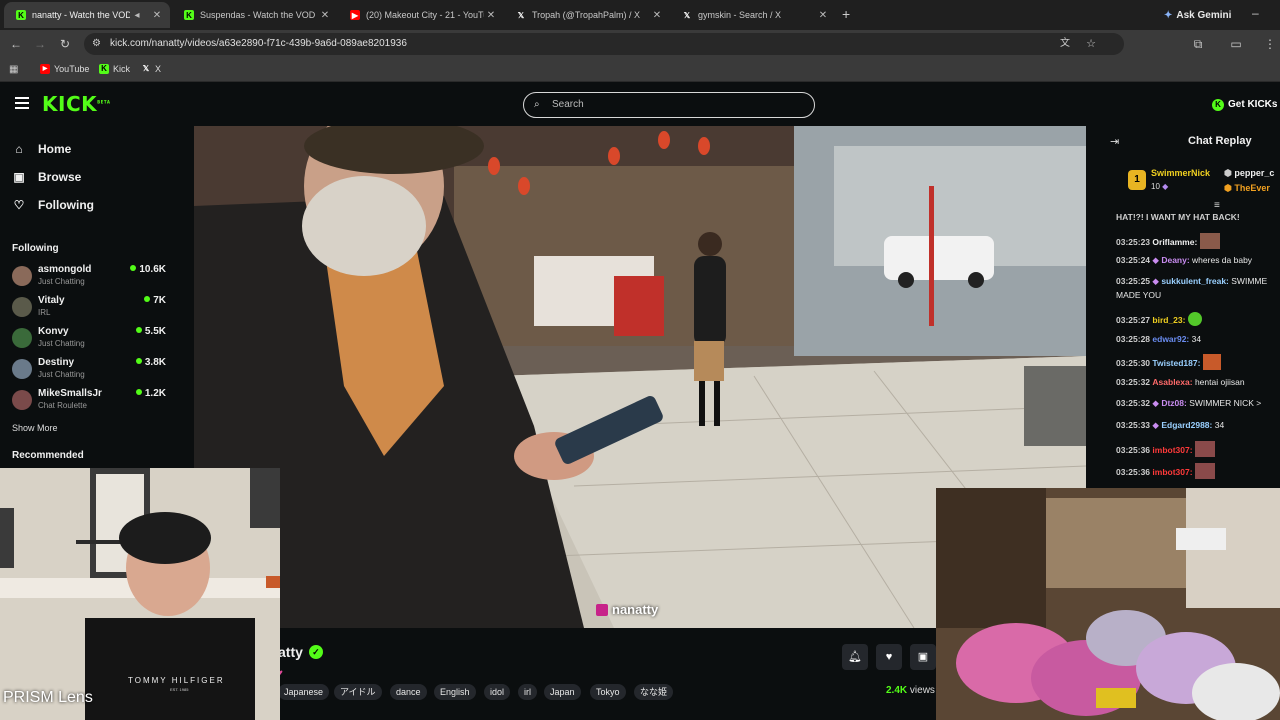 Image resolution: width=1280 pixels, height=720 pixels. What do you see at coordinates (1242, 105) in the screenshot?
I see `get-kicks-button: K Get KICKs` at bounding box center [1242, 105].